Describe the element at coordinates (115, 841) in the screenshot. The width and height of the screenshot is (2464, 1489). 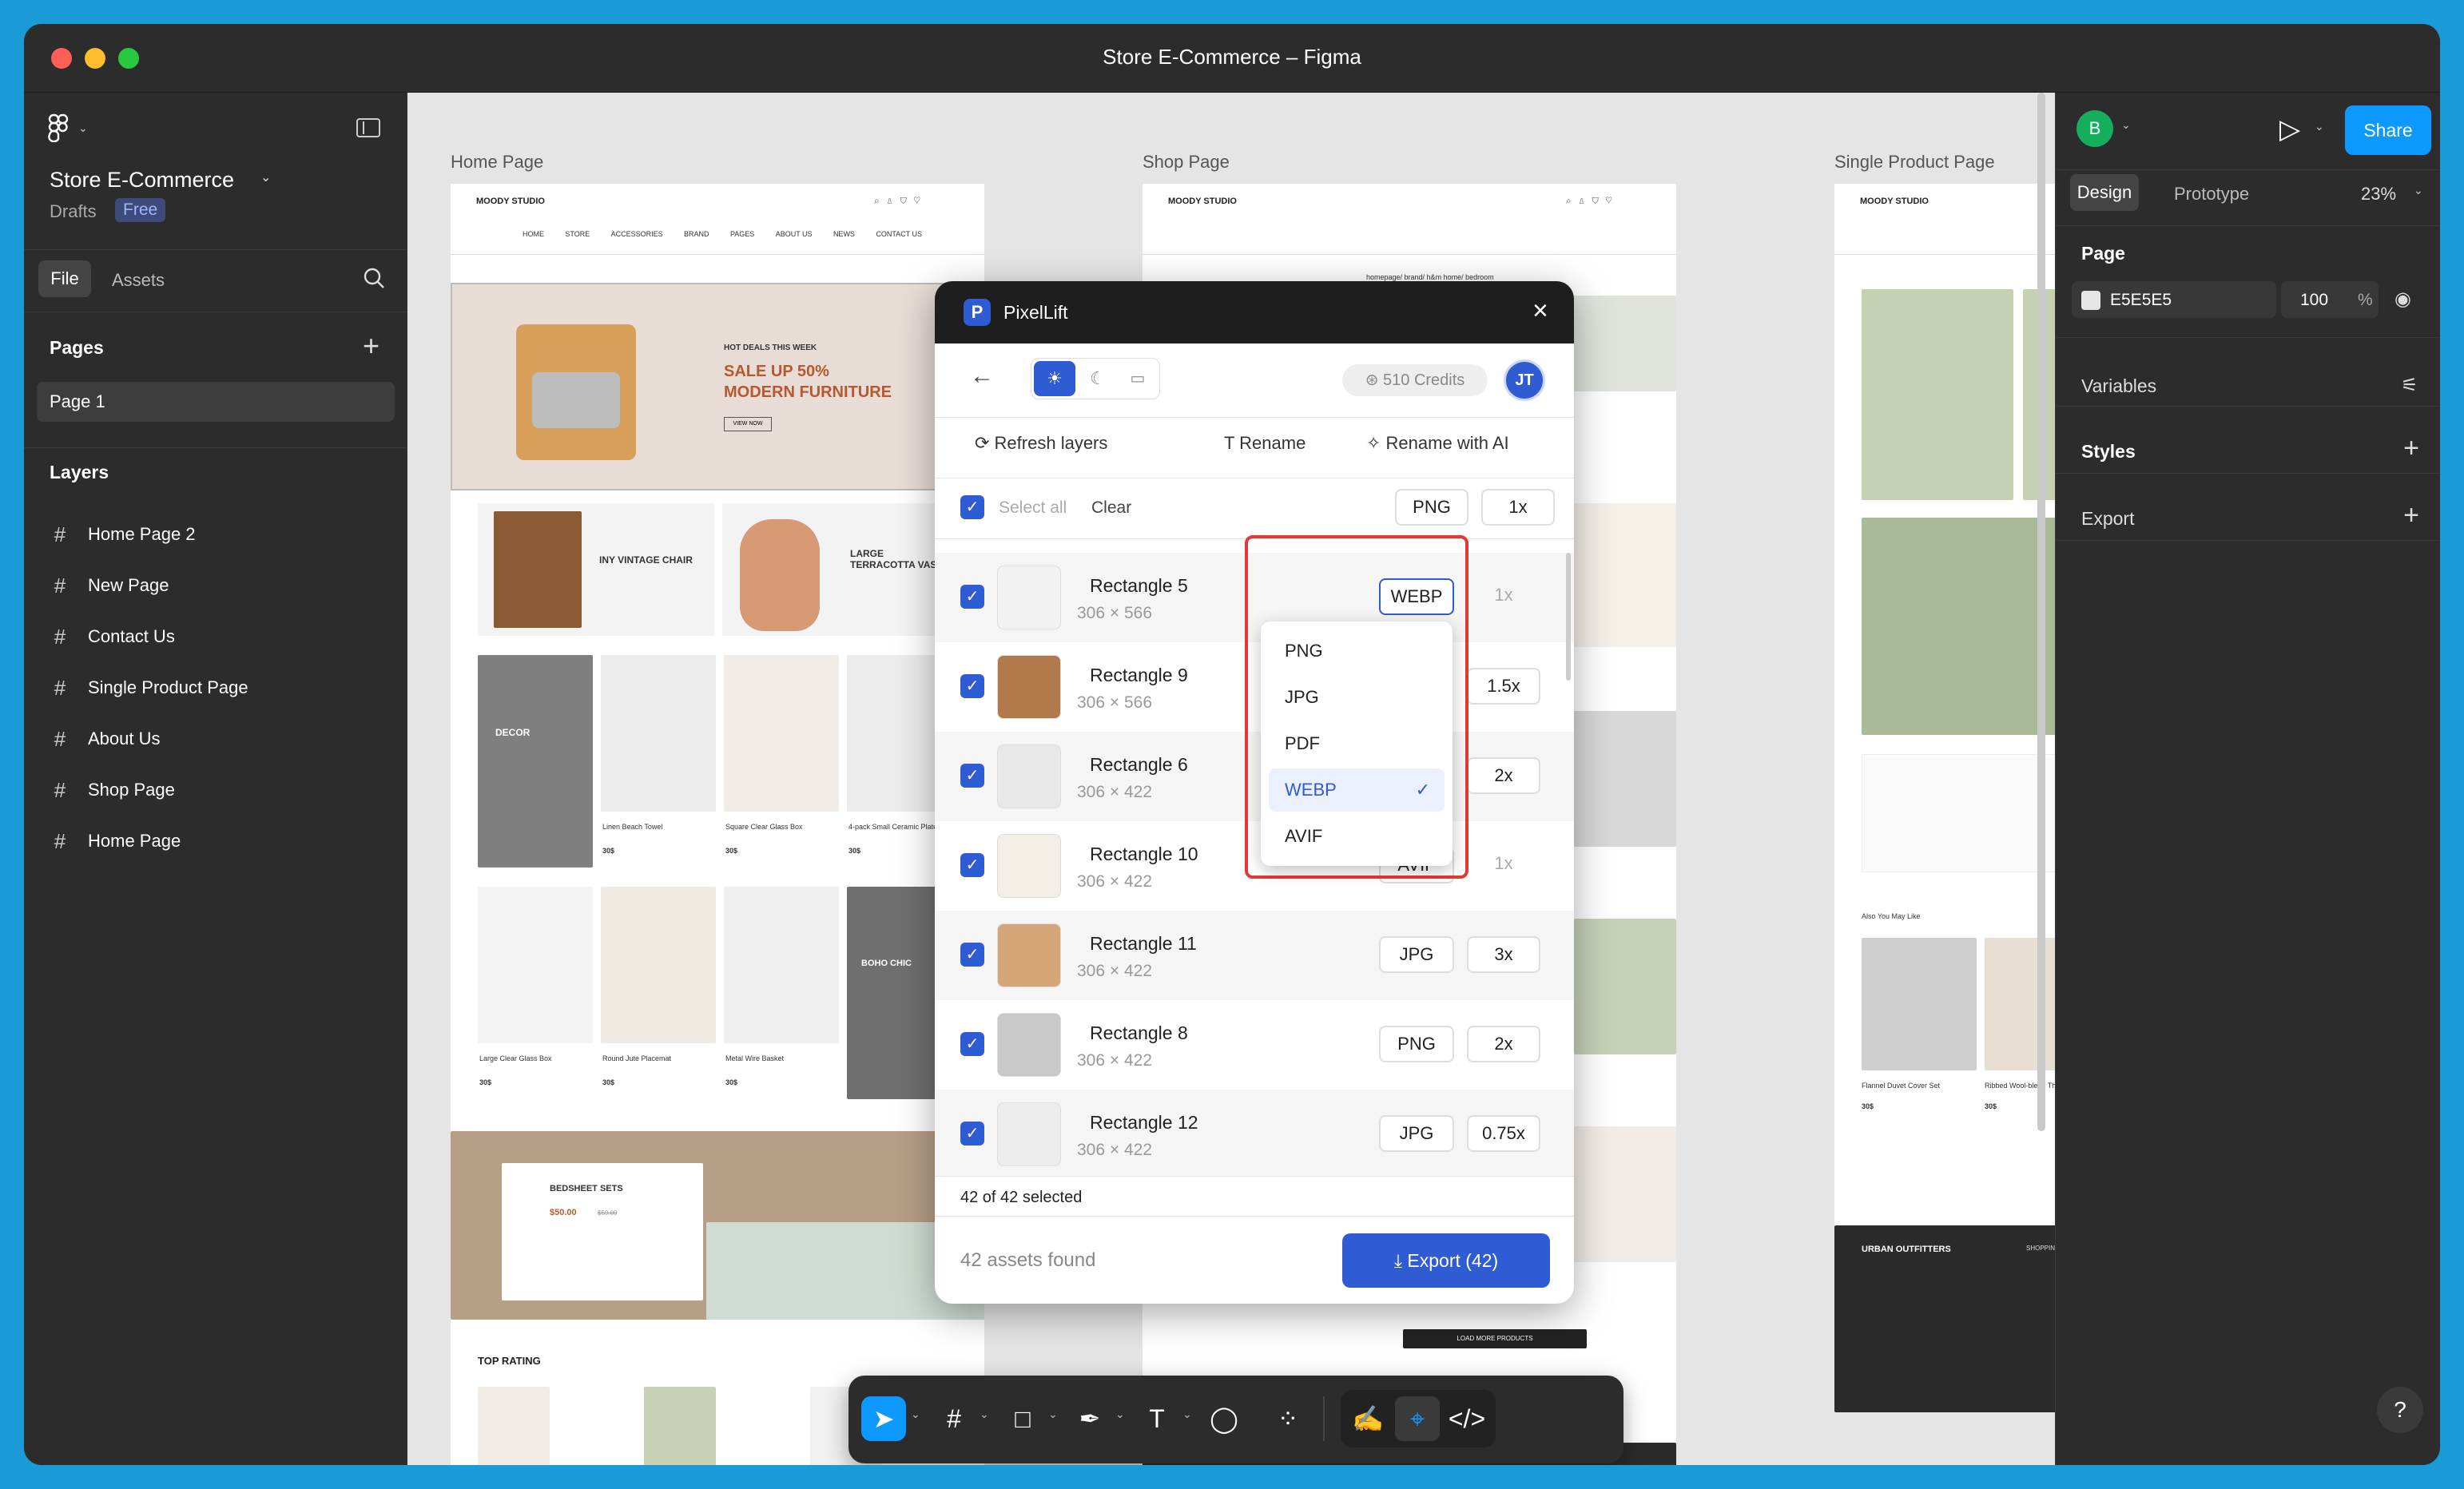
I see `layer-home-page: # Home Page` at that location.